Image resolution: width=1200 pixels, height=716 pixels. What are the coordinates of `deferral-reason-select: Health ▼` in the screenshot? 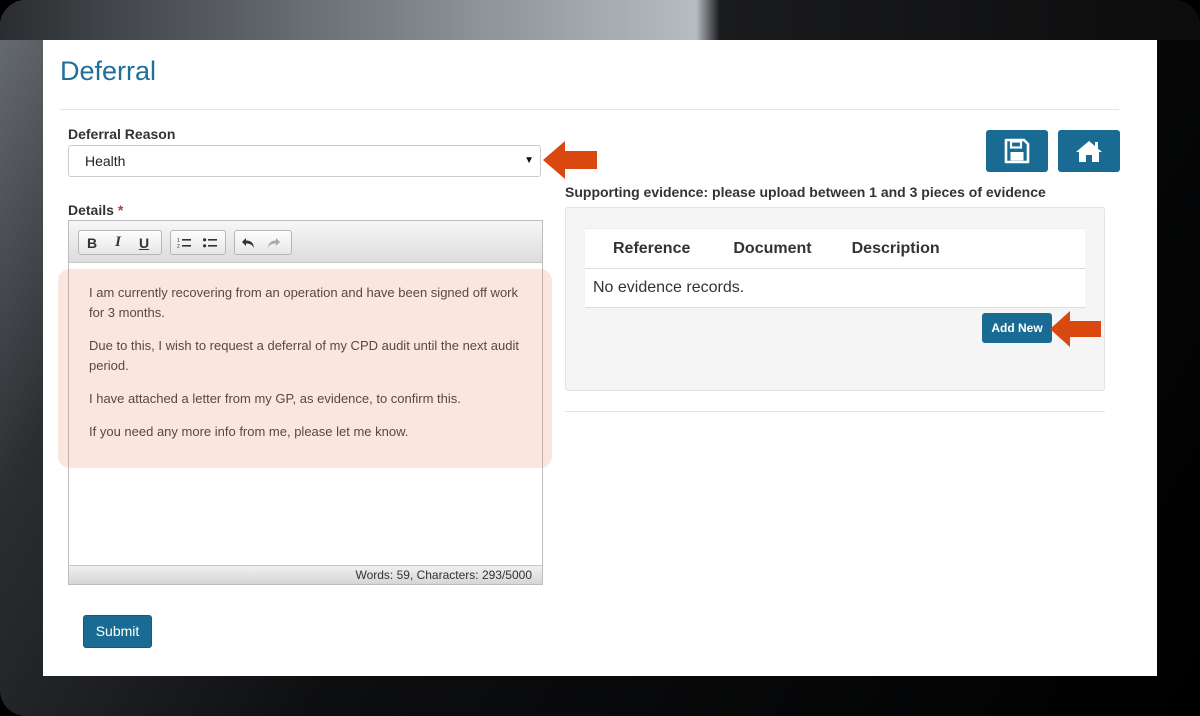 It's located at (304, 161).